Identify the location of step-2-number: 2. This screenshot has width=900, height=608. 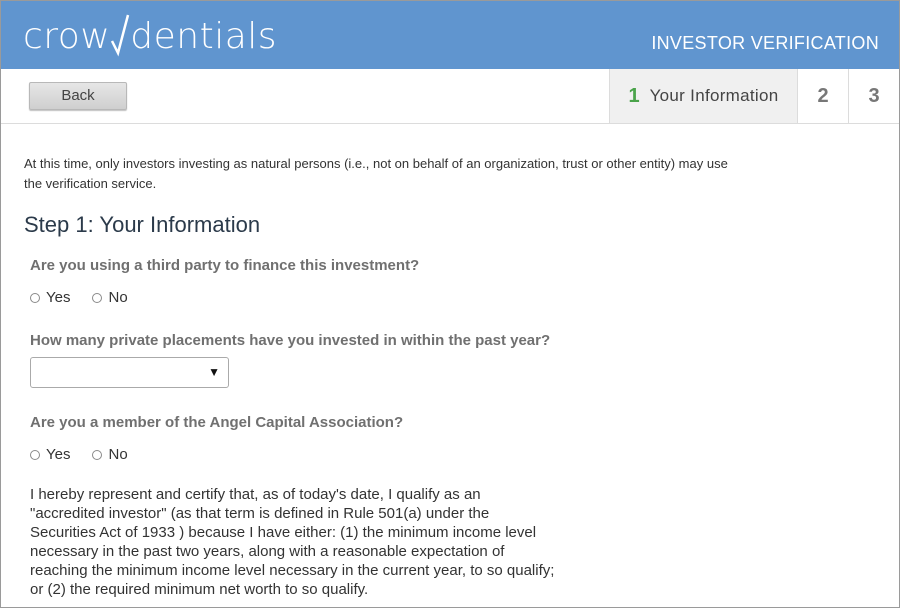
(823, 95).